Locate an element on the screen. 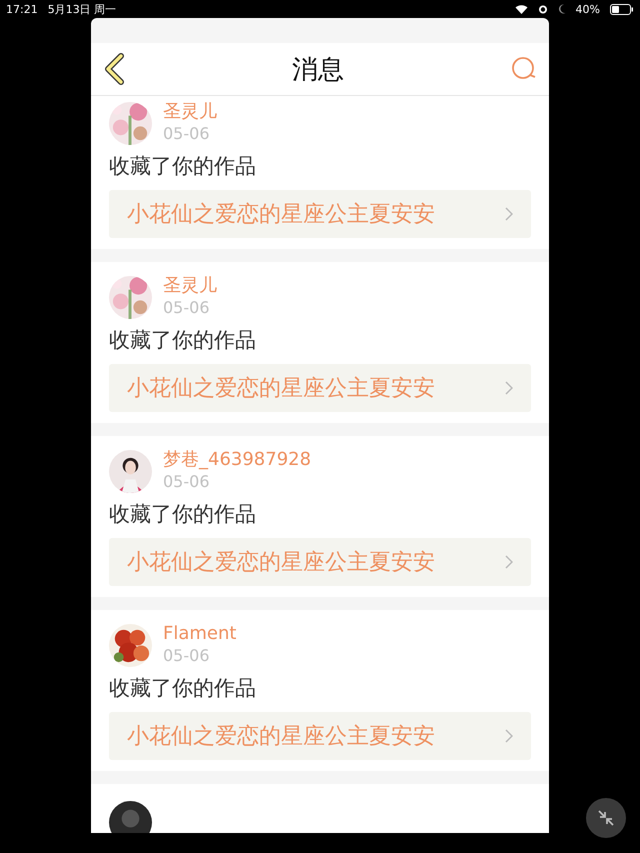  user-name: 梦巷_463987928 is located at coordinates (237, 460).